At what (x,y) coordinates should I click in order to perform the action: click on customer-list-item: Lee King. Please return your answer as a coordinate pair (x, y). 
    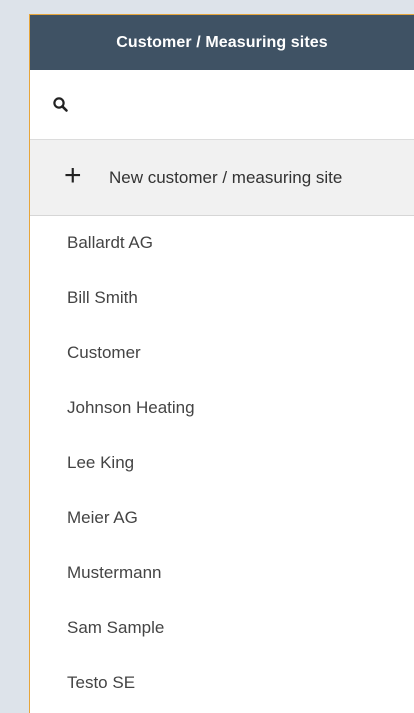
    Looking at the image, I should click on (222, 463).